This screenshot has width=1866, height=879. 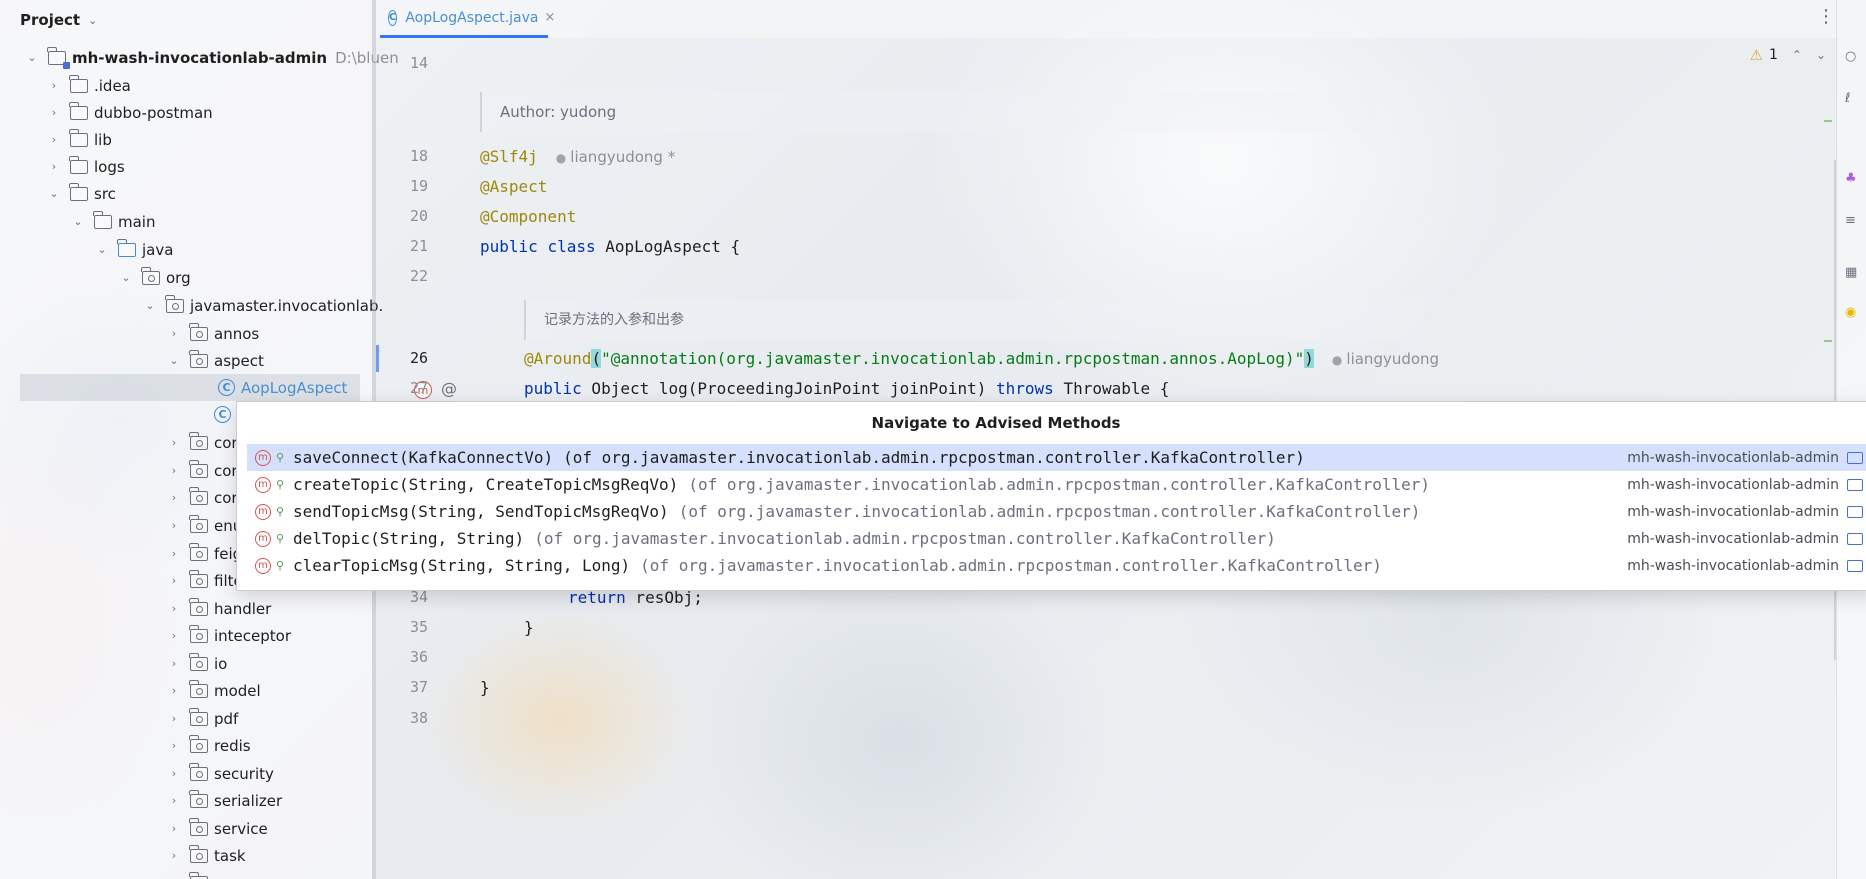 I want to click on tree-item-filte: › filte, so click(x=204, y=580).